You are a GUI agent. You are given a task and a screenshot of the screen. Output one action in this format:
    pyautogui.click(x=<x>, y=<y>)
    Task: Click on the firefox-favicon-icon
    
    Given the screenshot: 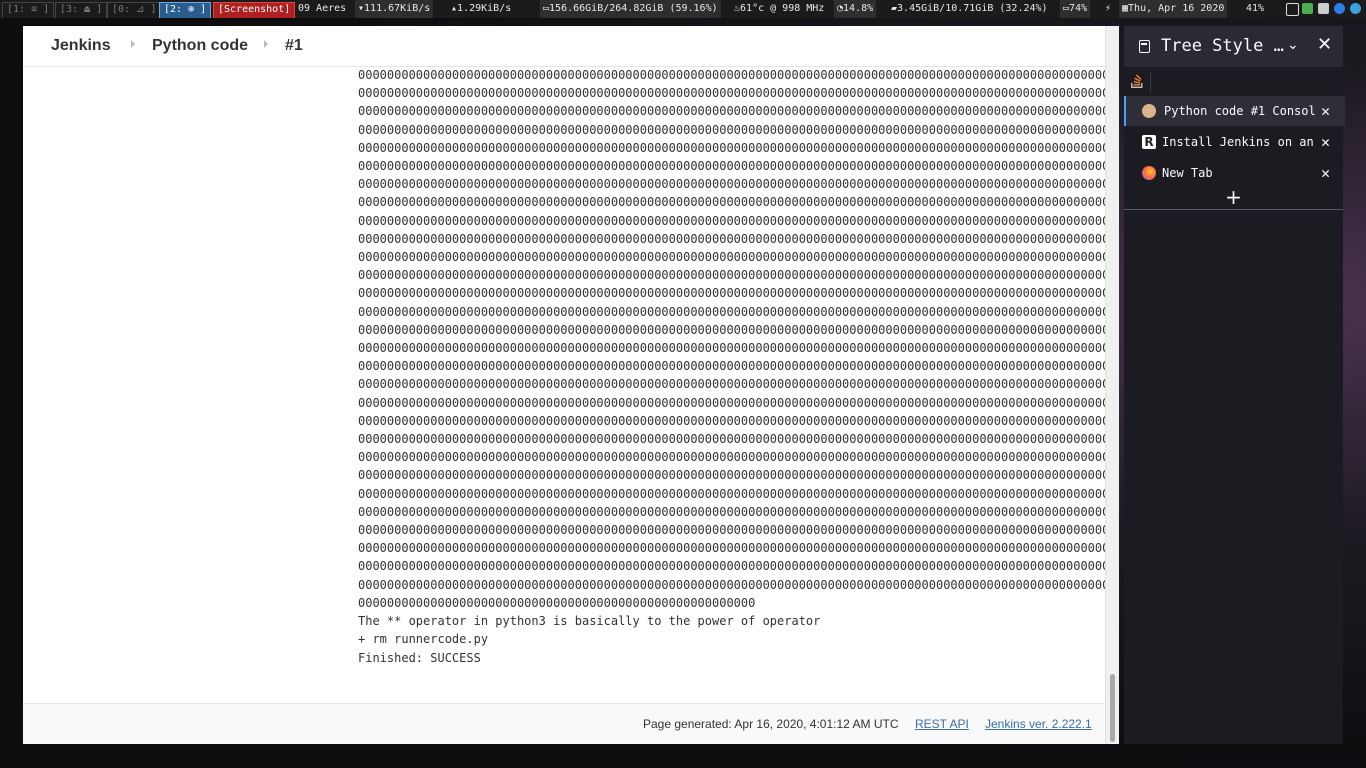 What is the action you would take?
    pyautogui.click(x=1149, y=173)
    